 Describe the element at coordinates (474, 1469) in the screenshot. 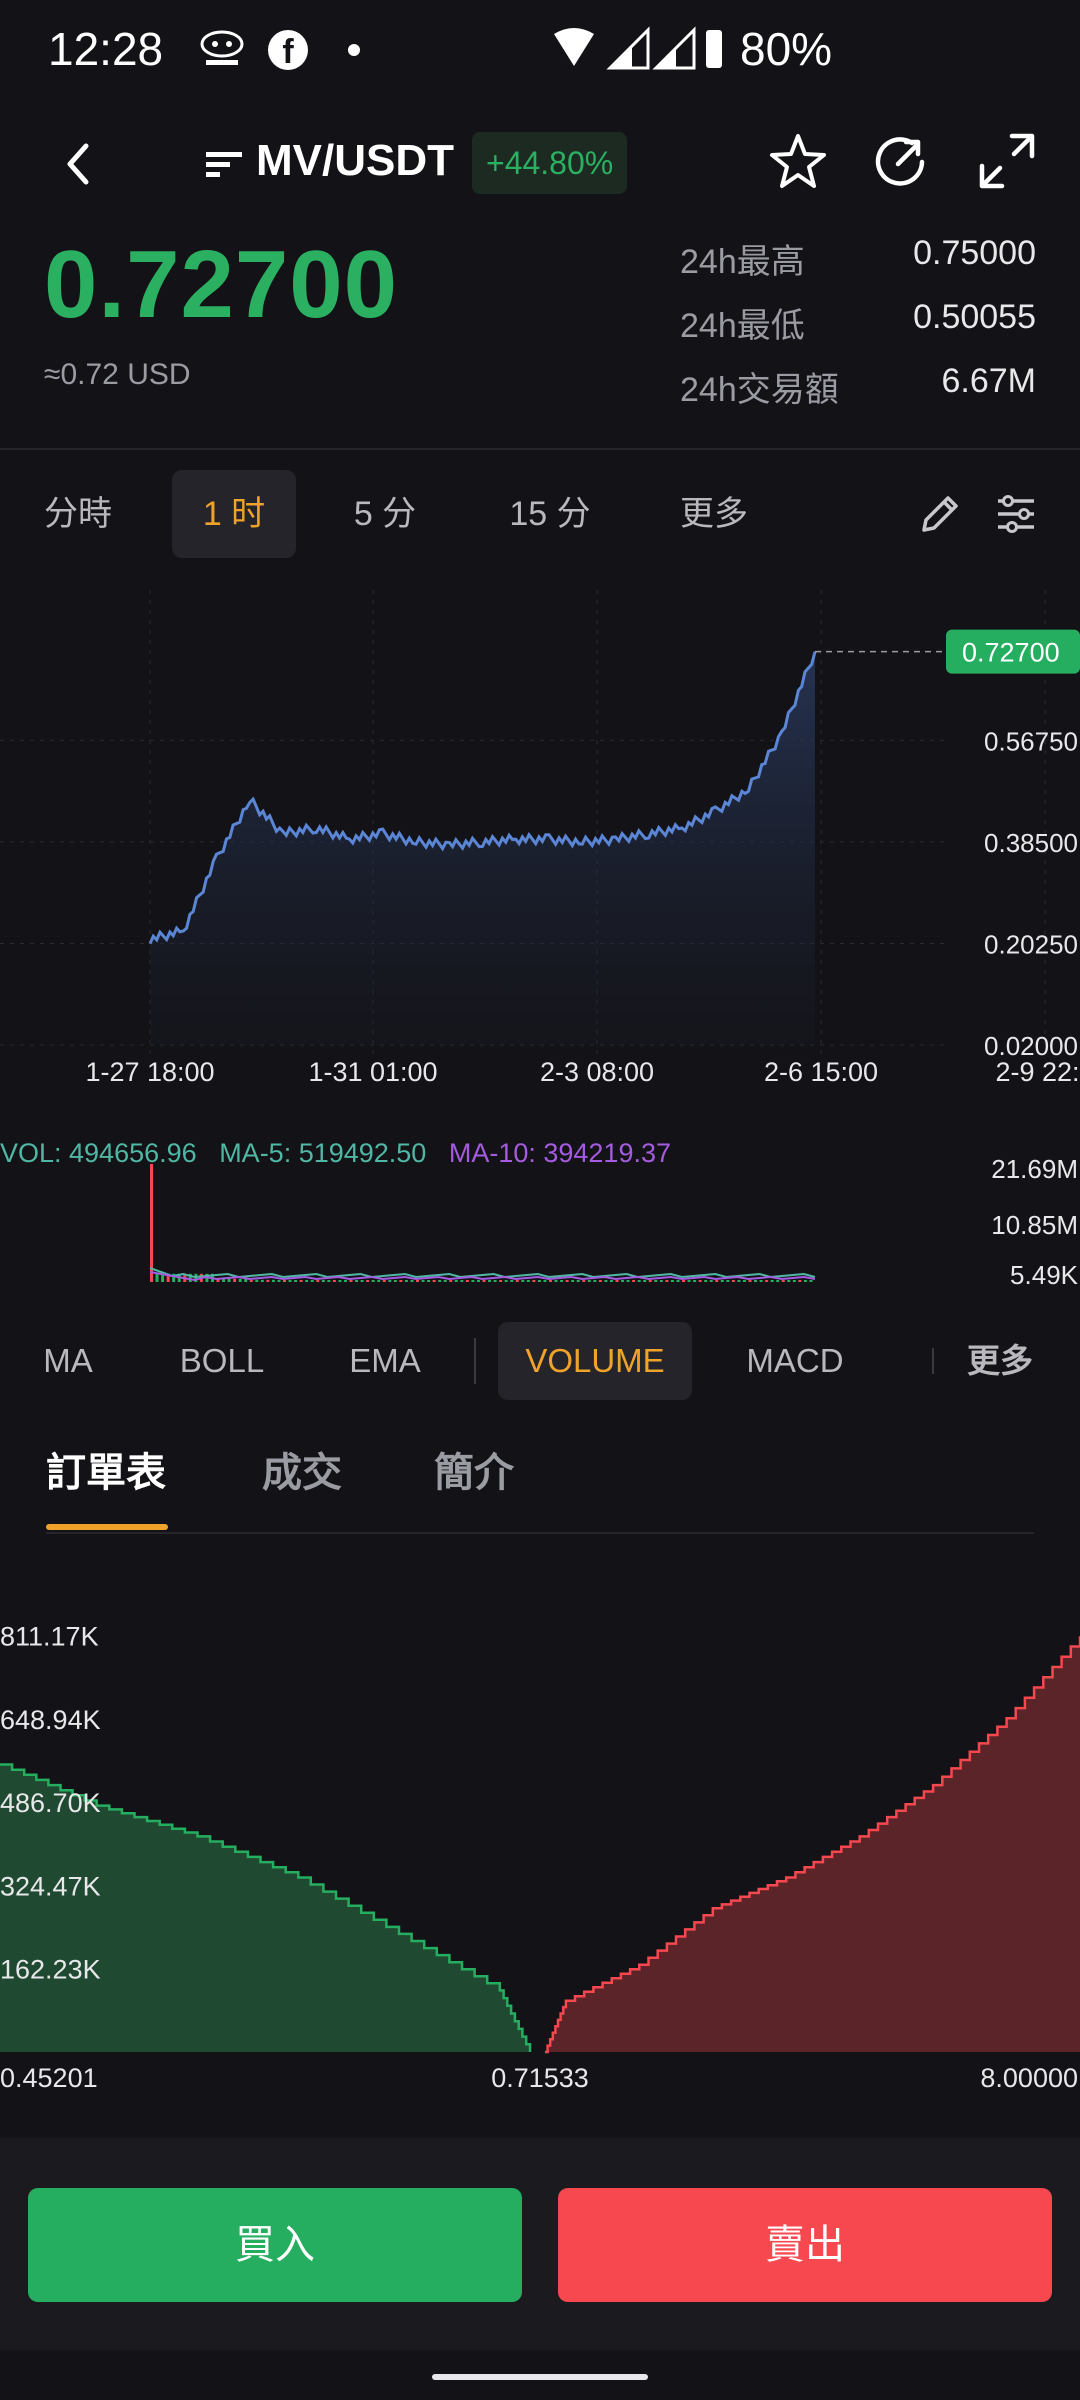

I see `tab-info: 簡介` at that location.